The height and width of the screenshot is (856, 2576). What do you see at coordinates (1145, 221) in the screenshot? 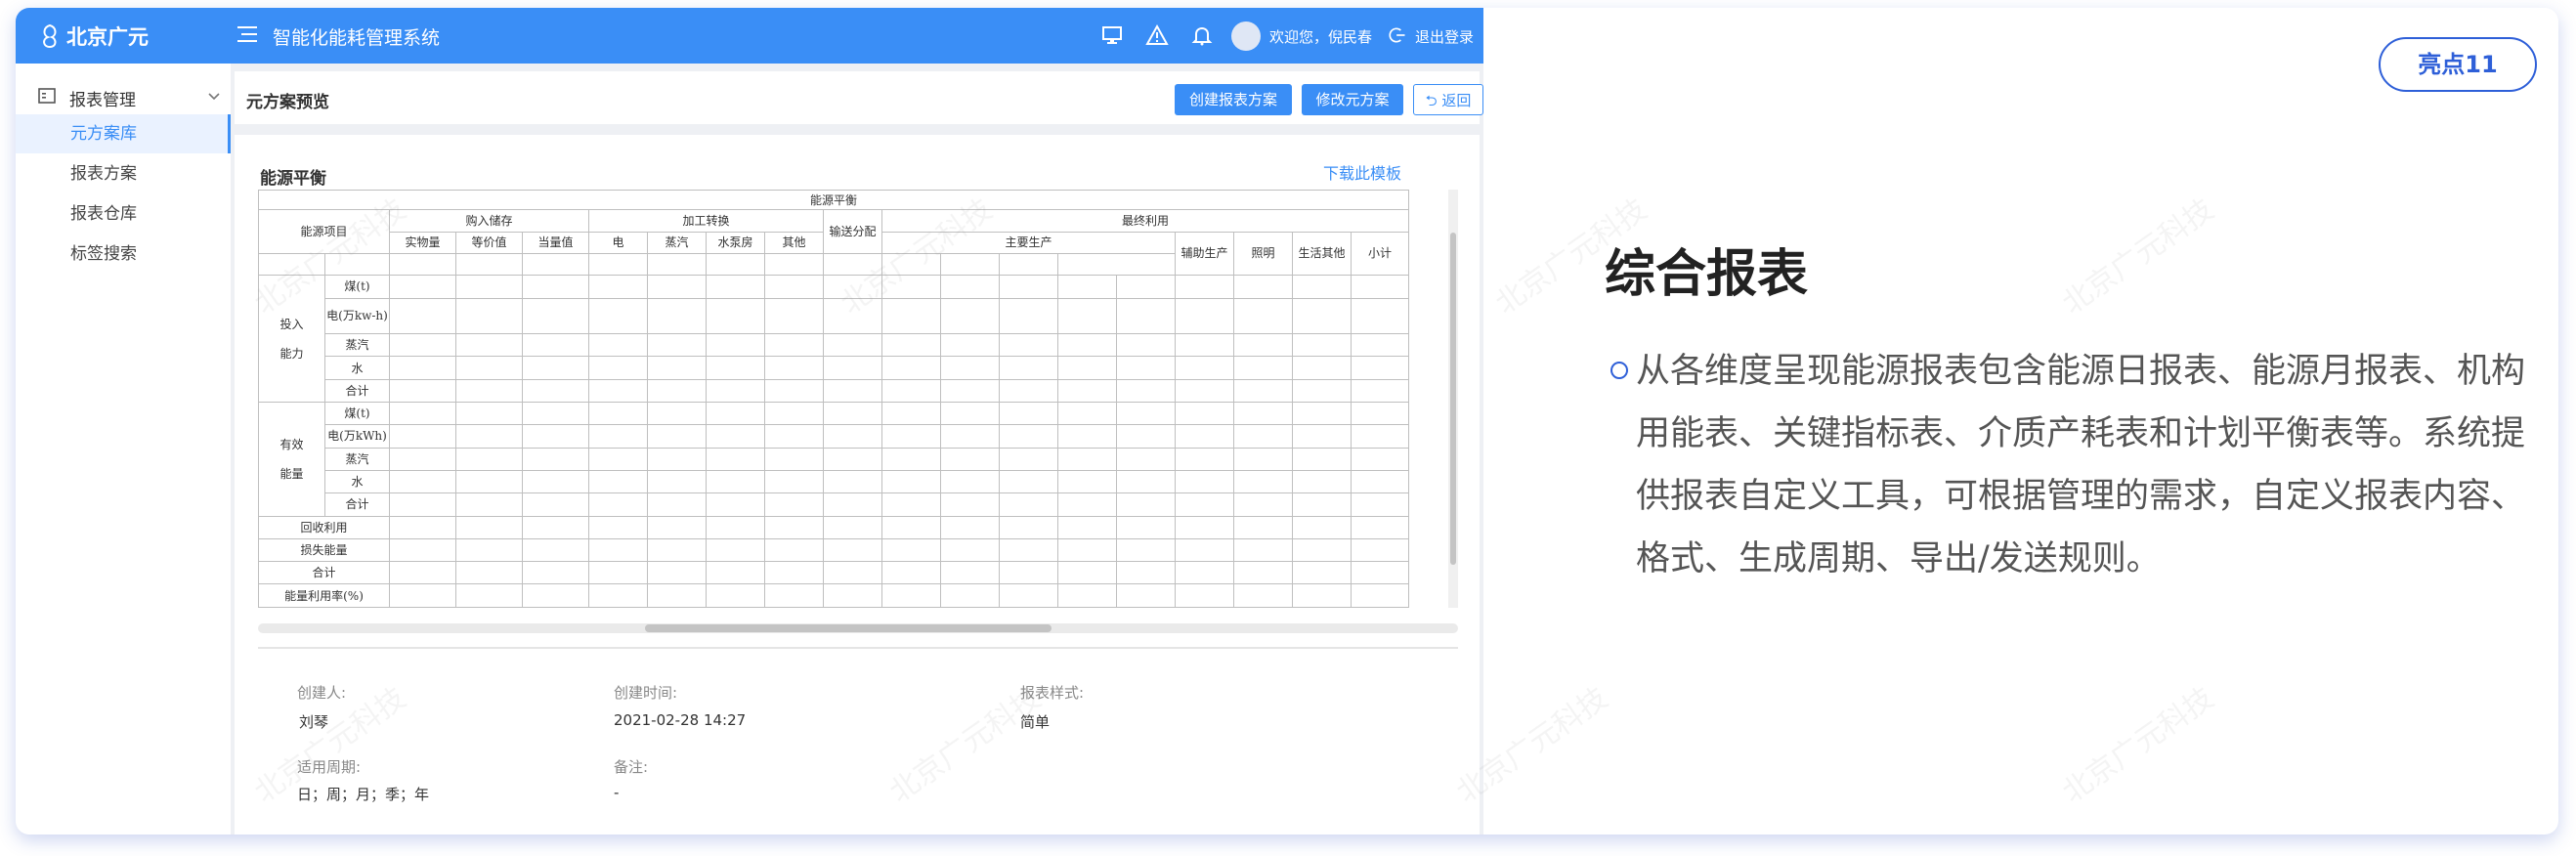
I see `header-final: 最终利用` at bounding box center [1145, 221].